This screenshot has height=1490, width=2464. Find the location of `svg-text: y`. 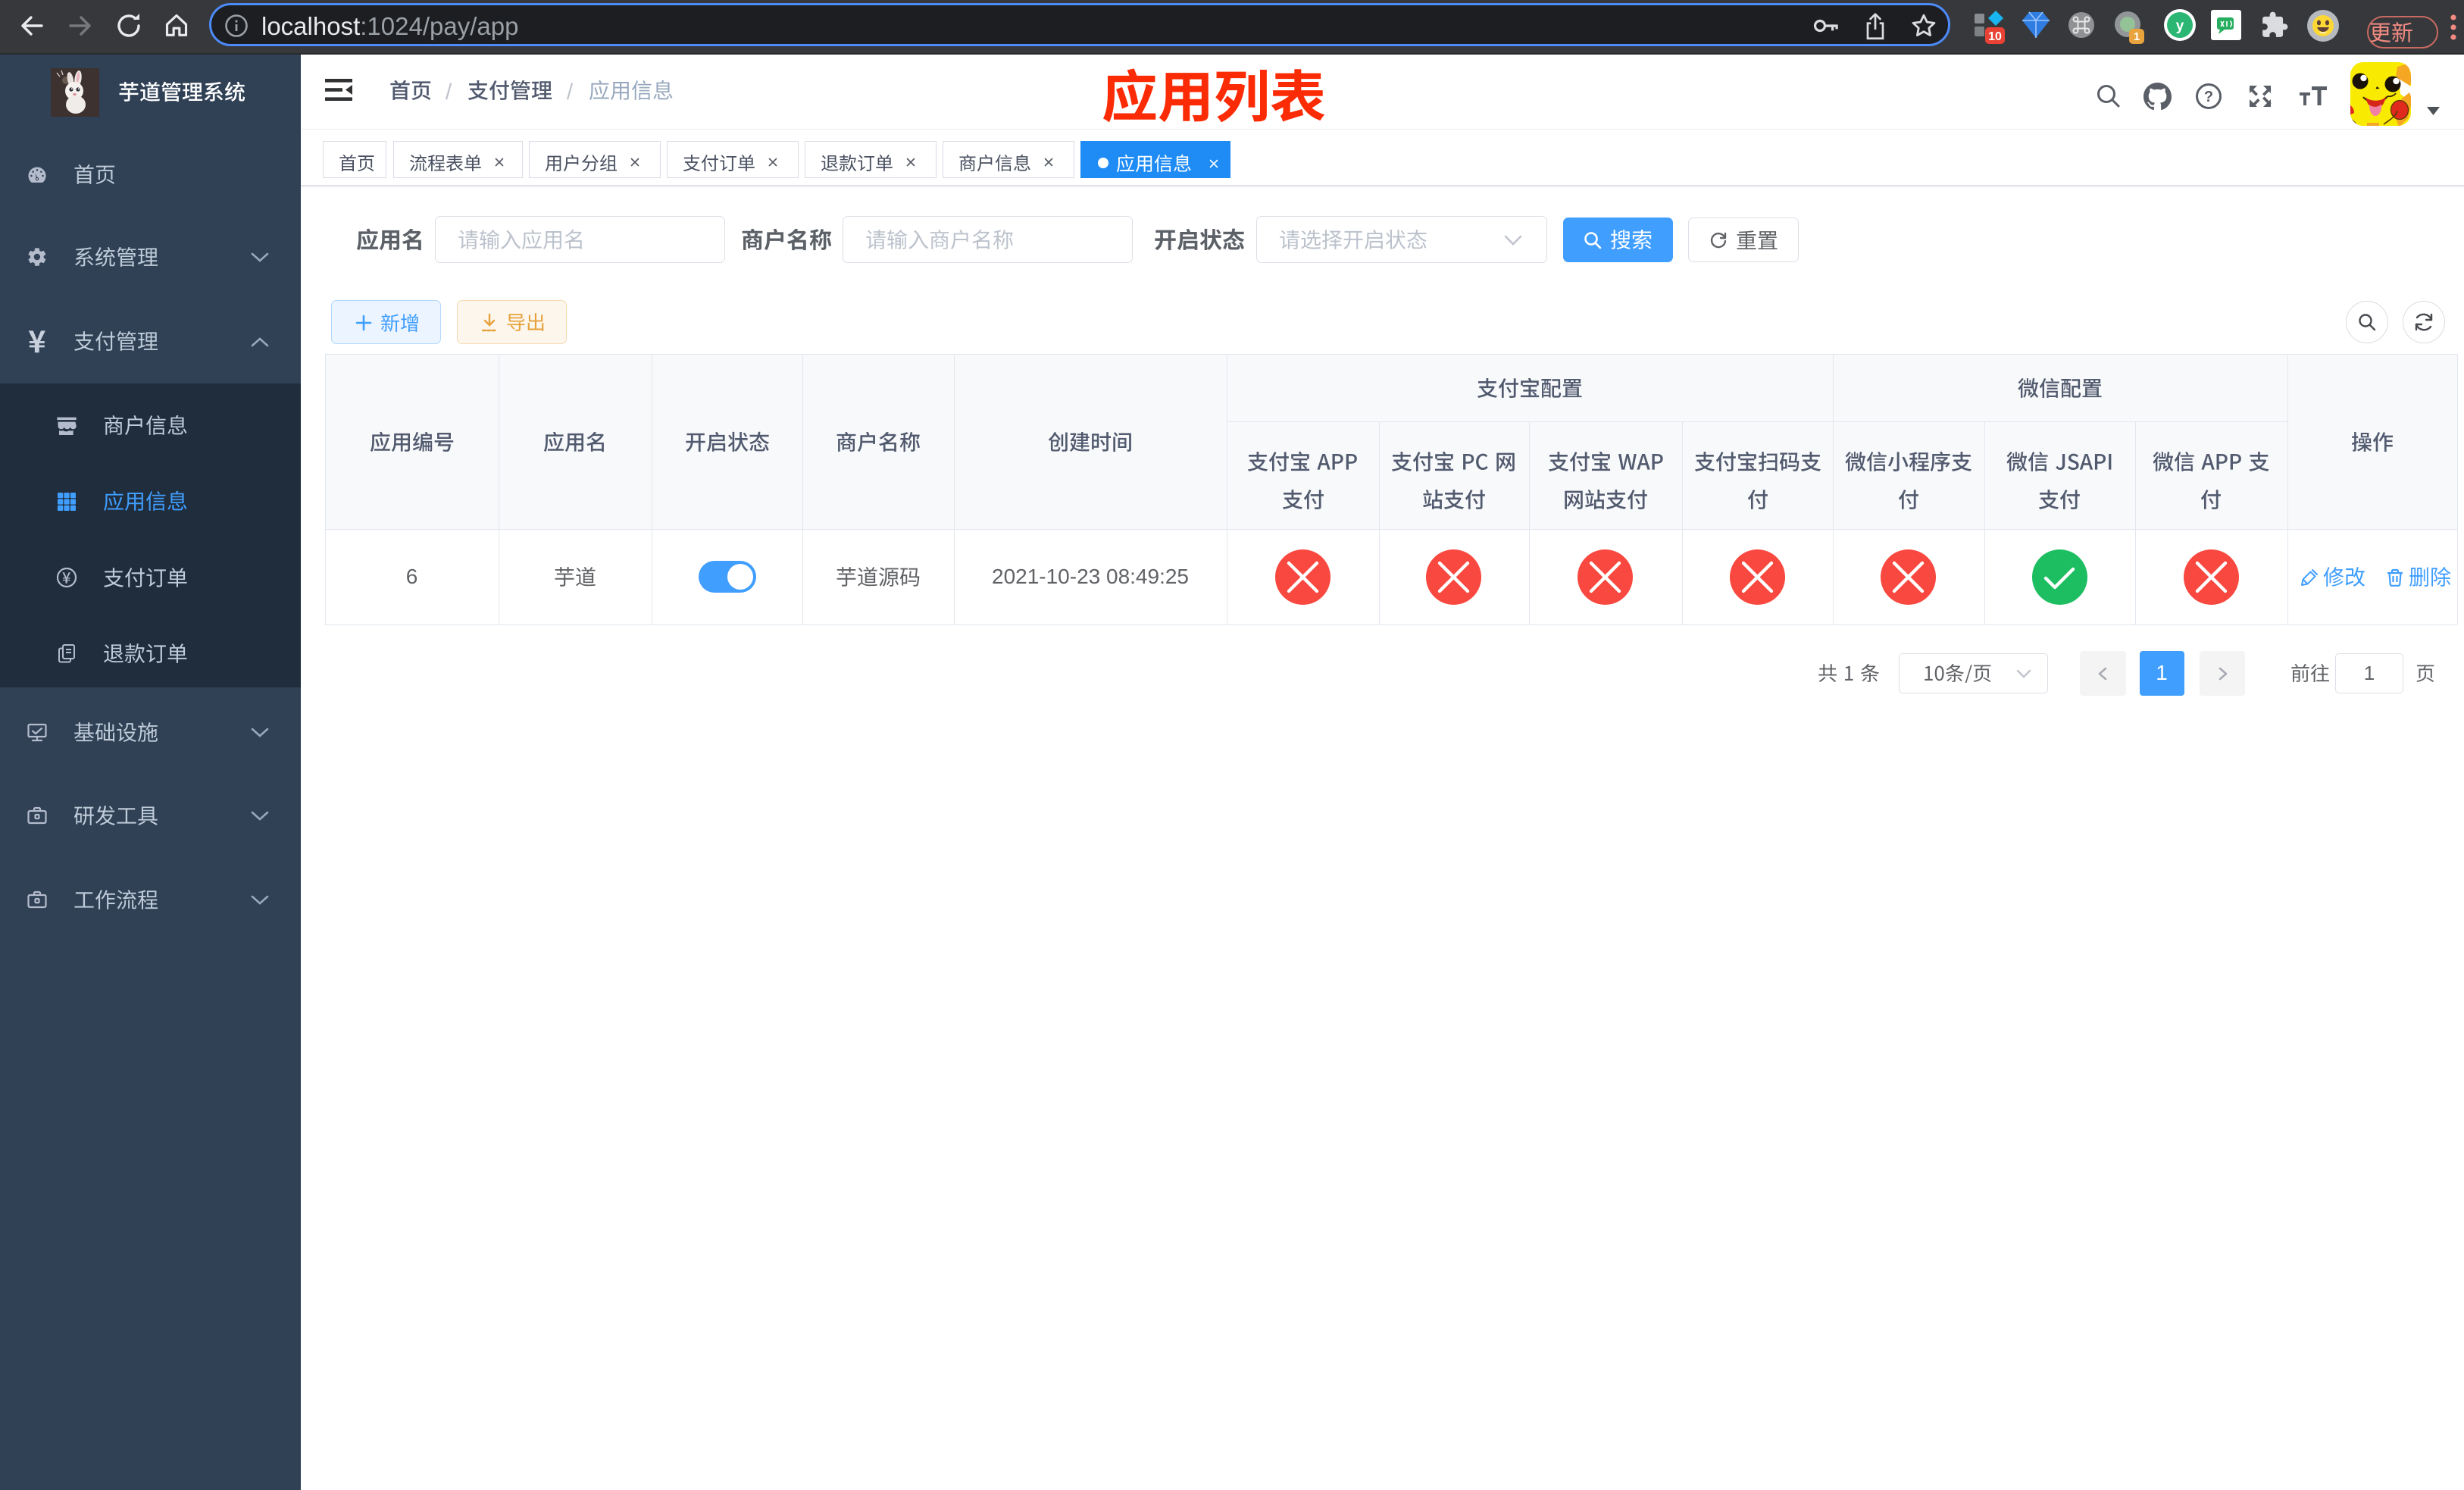

svg-text: y is located at coordinates (2180, 26).